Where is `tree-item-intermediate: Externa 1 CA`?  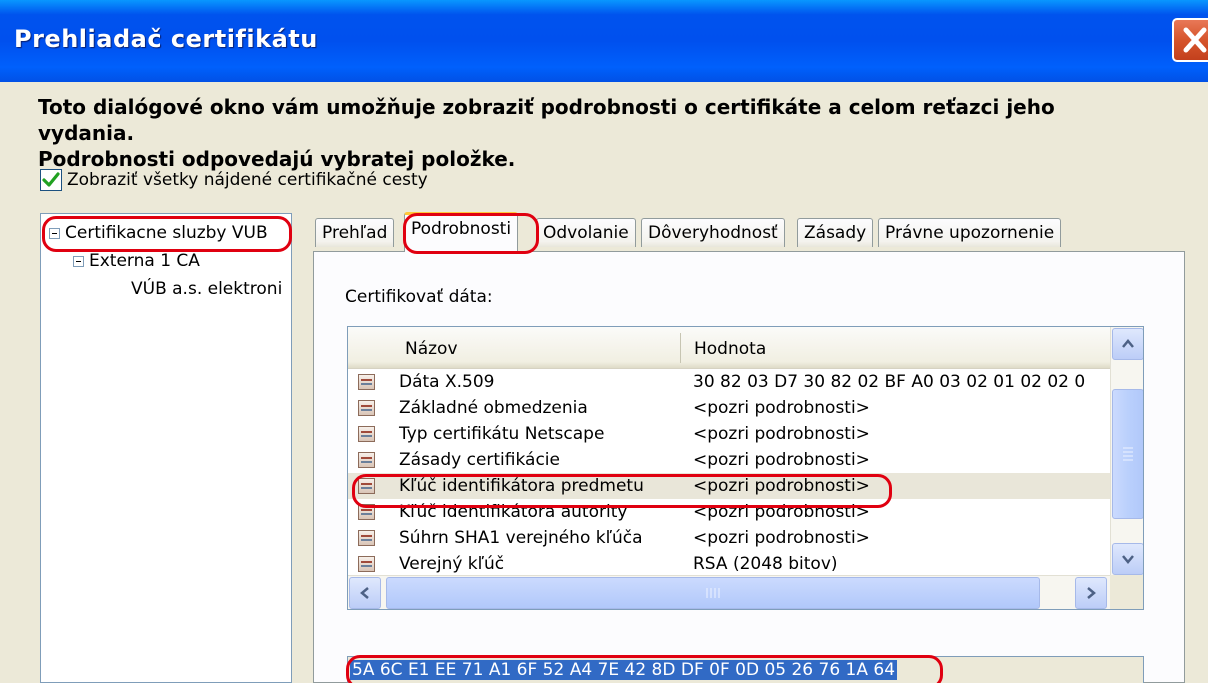
tree-item-intermediate: Externa 1 CA is located at coordinates (136, 261).